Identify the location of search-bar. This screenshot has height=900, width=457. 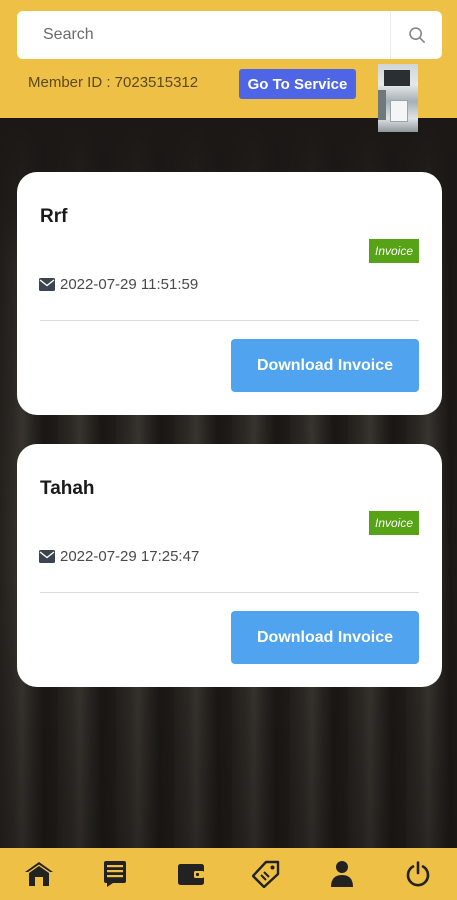
(229, 35).